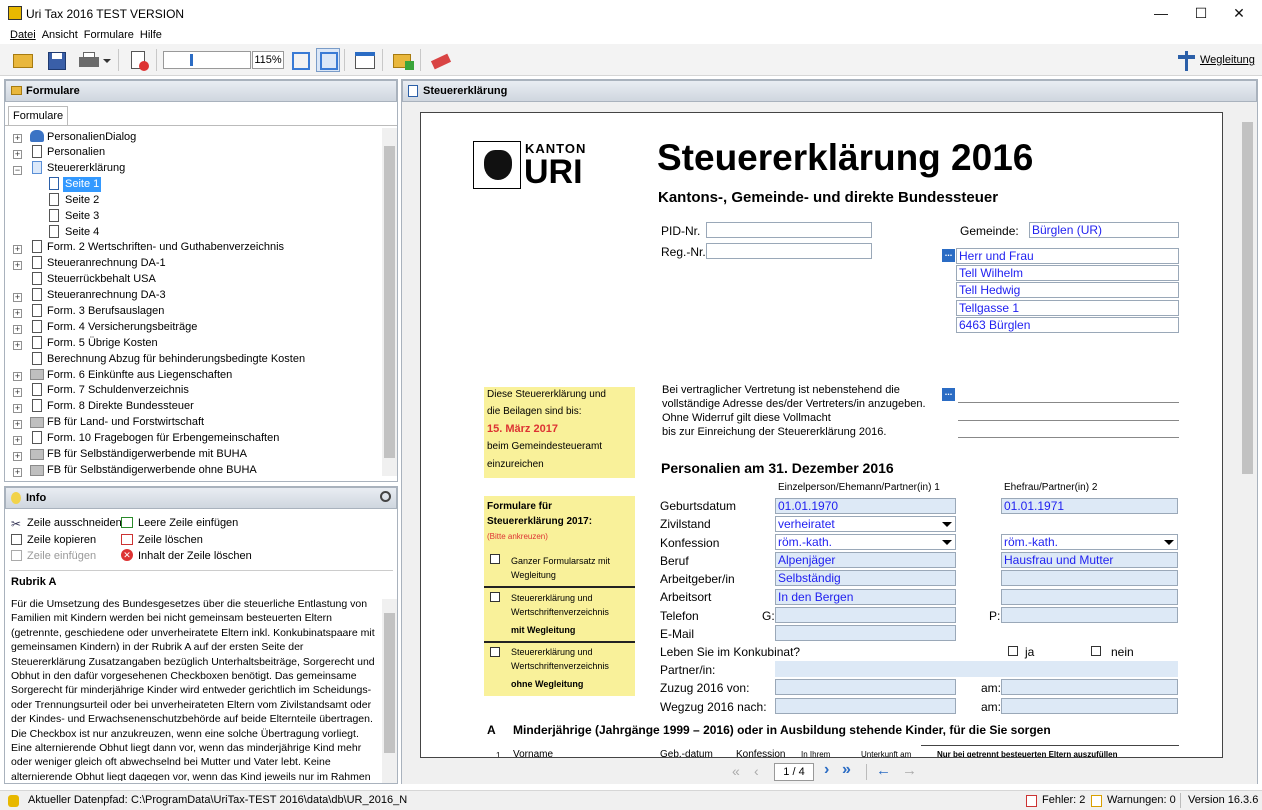  What do you see at coordinates (1067, 308) in the screenshot?
I see `address-line: Tellgasse 1` at bounding box center [1067, 308].